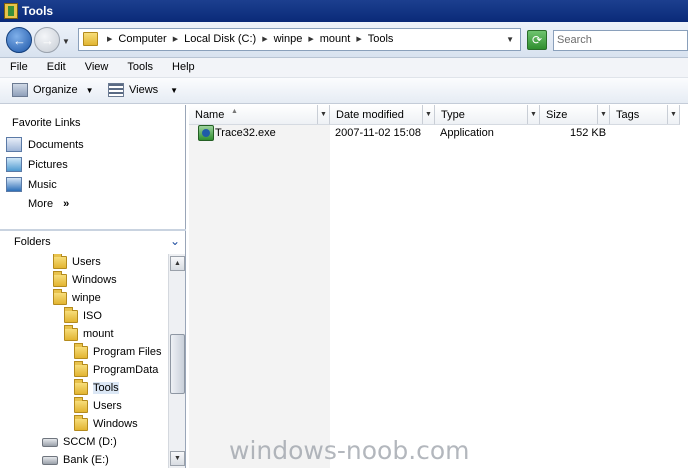  I want to click on tree-item-iso: ISO, so click(83, 315).